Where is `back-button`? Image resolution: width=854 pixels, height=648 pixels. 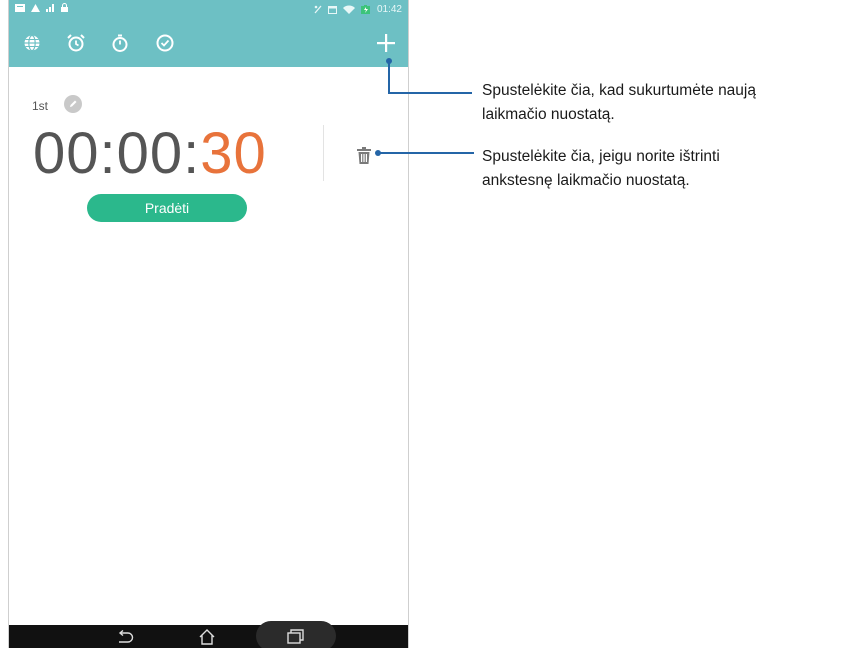
back-button is located at coordinates (125, 636).